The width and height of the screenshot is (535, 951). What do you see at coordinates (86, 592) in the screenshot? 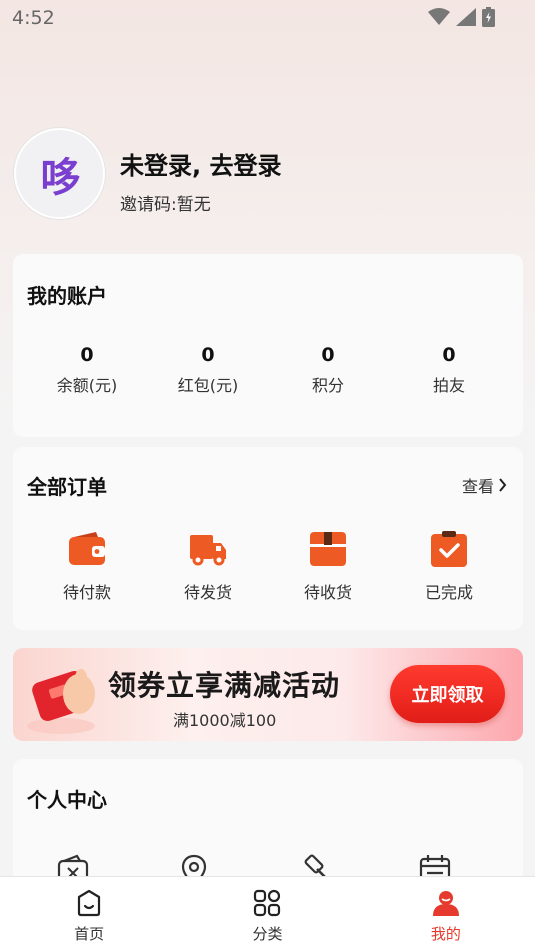
I see `order-label: 待付款` at bounding box center [86, 592].